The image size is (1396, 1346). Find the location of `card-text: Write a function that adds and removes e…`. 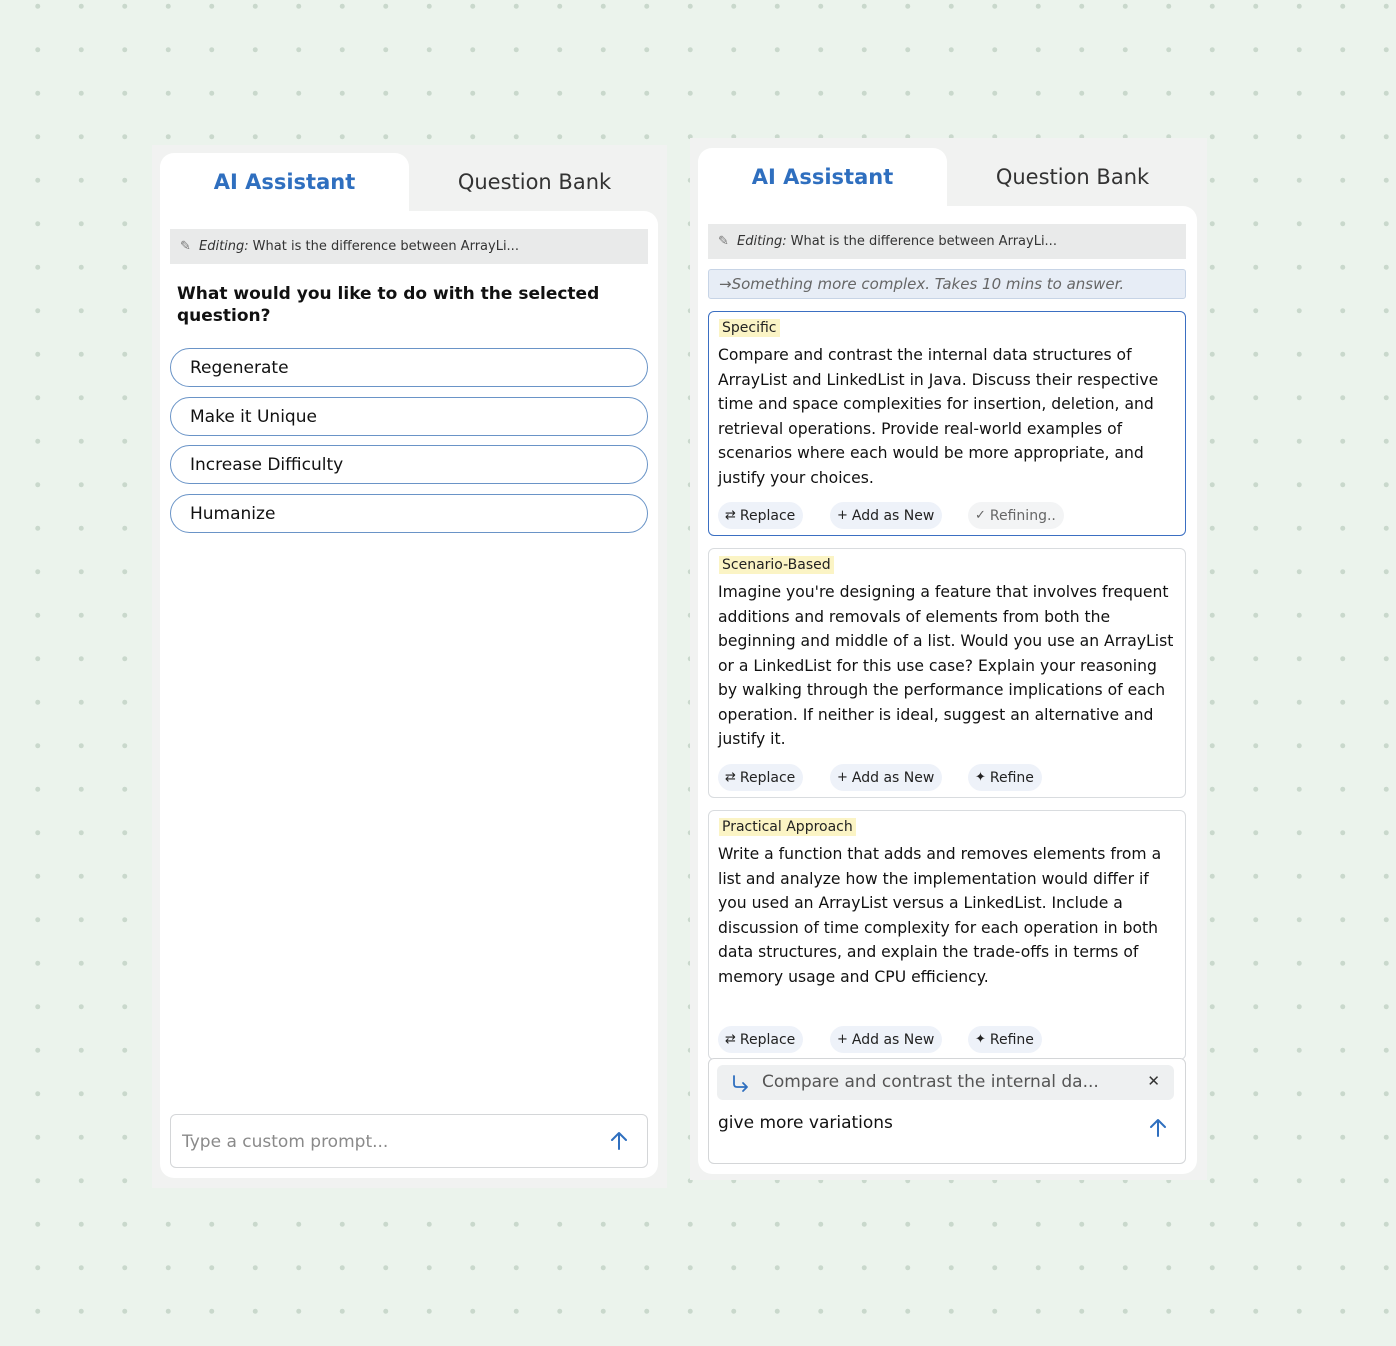

card-text: Write a function that adds and removes e… is located at coordinates (940, 915).